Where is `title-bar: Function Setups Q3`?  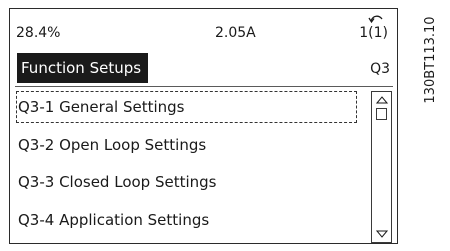 title-bar: Function Setups Q3 is located at coordinates (205, 68).